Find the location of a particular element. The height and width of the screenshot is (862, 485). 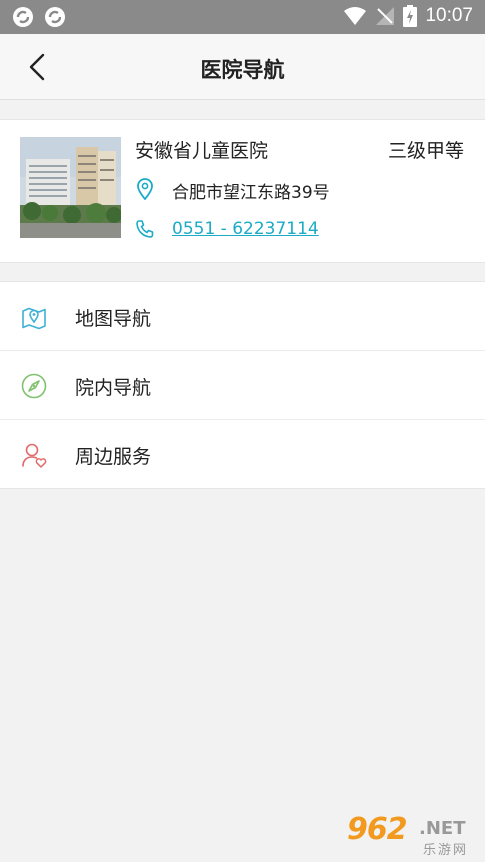

location-pin-icon is located at coordinates (145, 189).